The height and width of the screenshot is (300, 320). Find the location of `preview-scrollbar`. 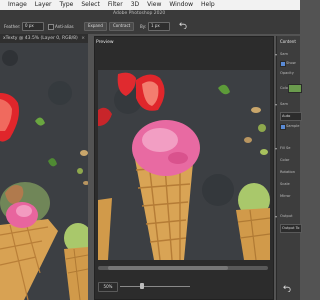

preview-scrollbar is located at coordinates (183, 268).